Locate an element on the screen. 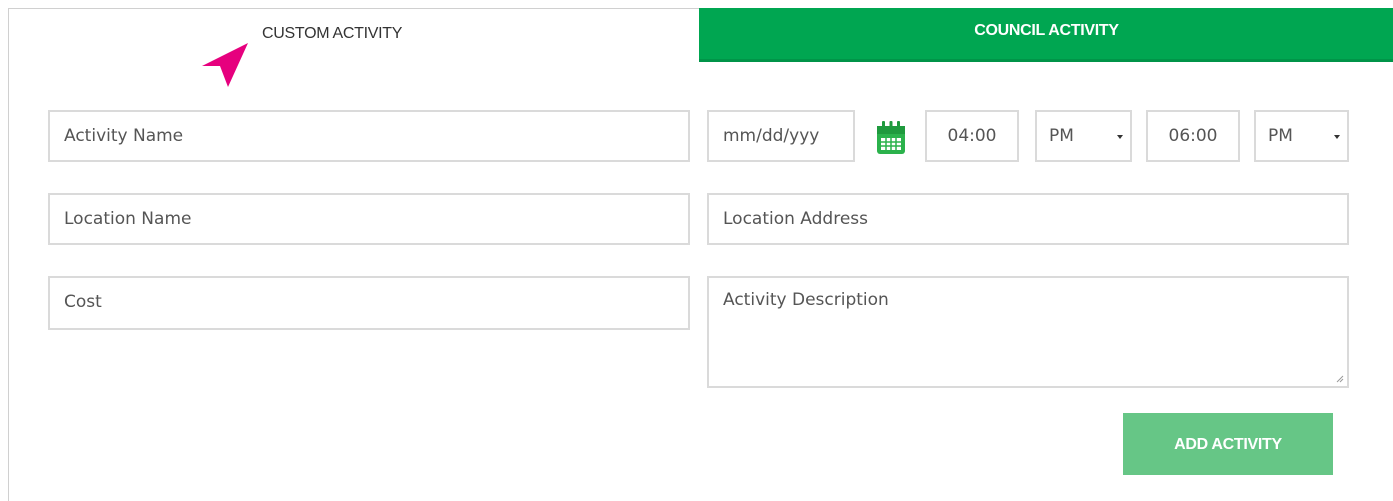 The width and height of the screenshot is (1393, 501). activity-name-placeholder: Activity Name is located at coordinates (124, 136).